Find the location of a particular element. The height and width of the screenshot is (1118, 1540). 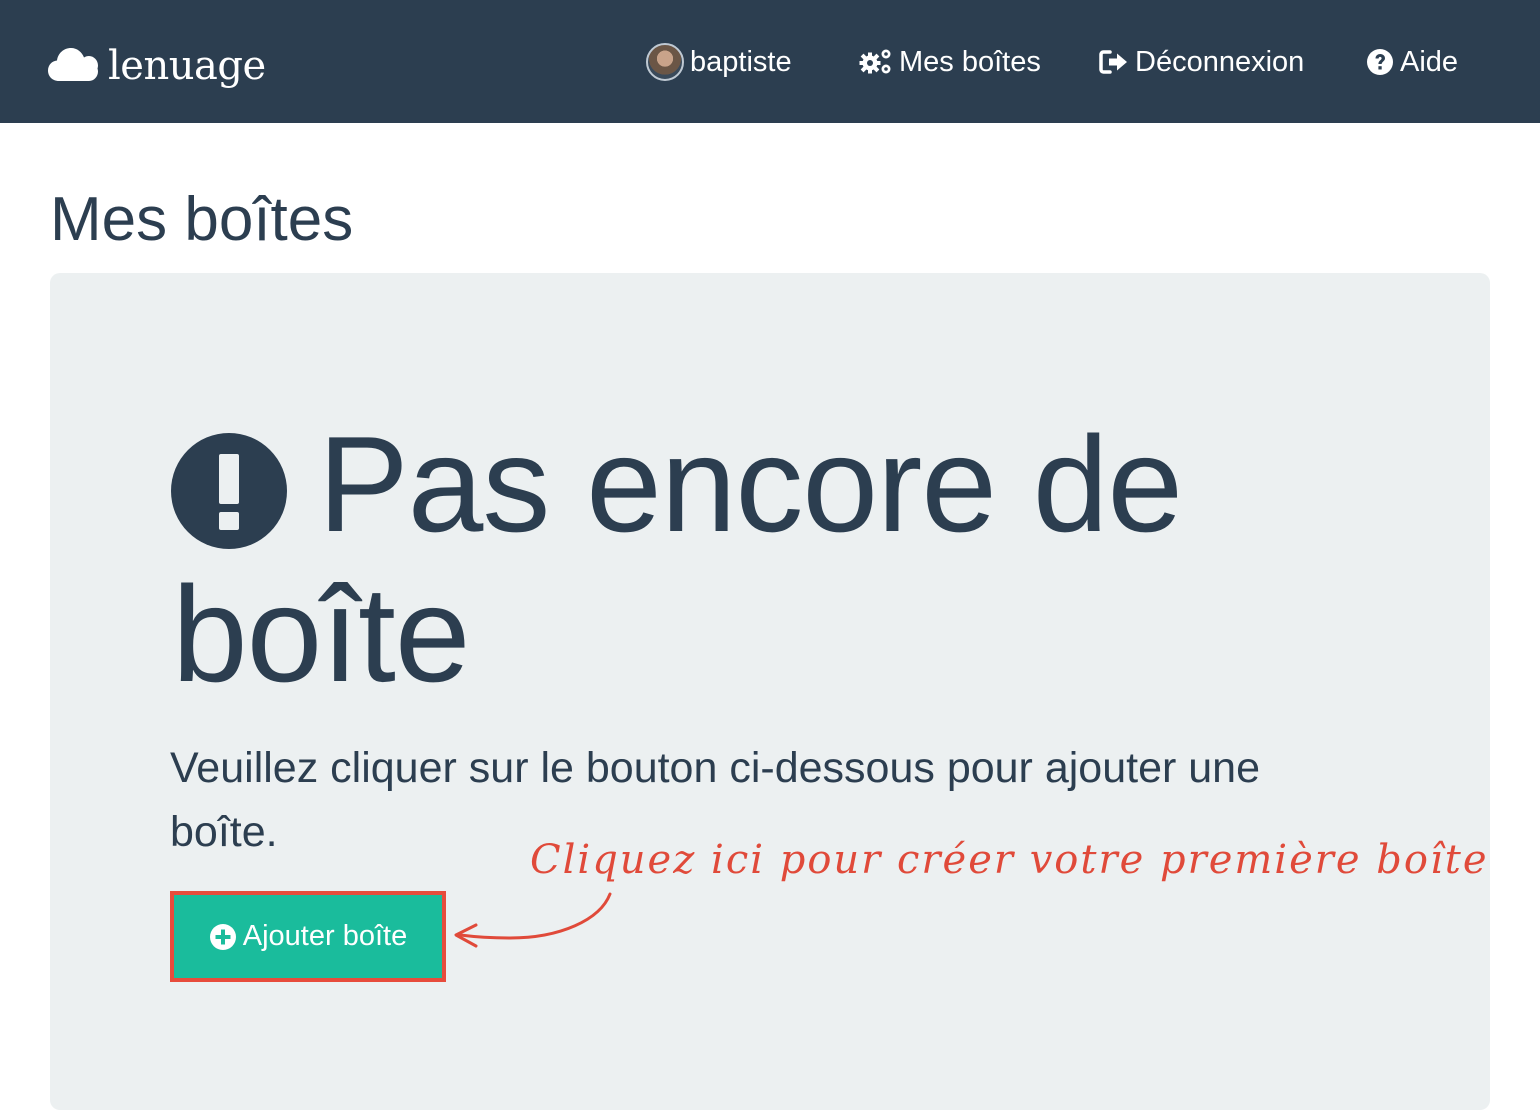

brand-link: lenuage is located at coordinates (157, 64).